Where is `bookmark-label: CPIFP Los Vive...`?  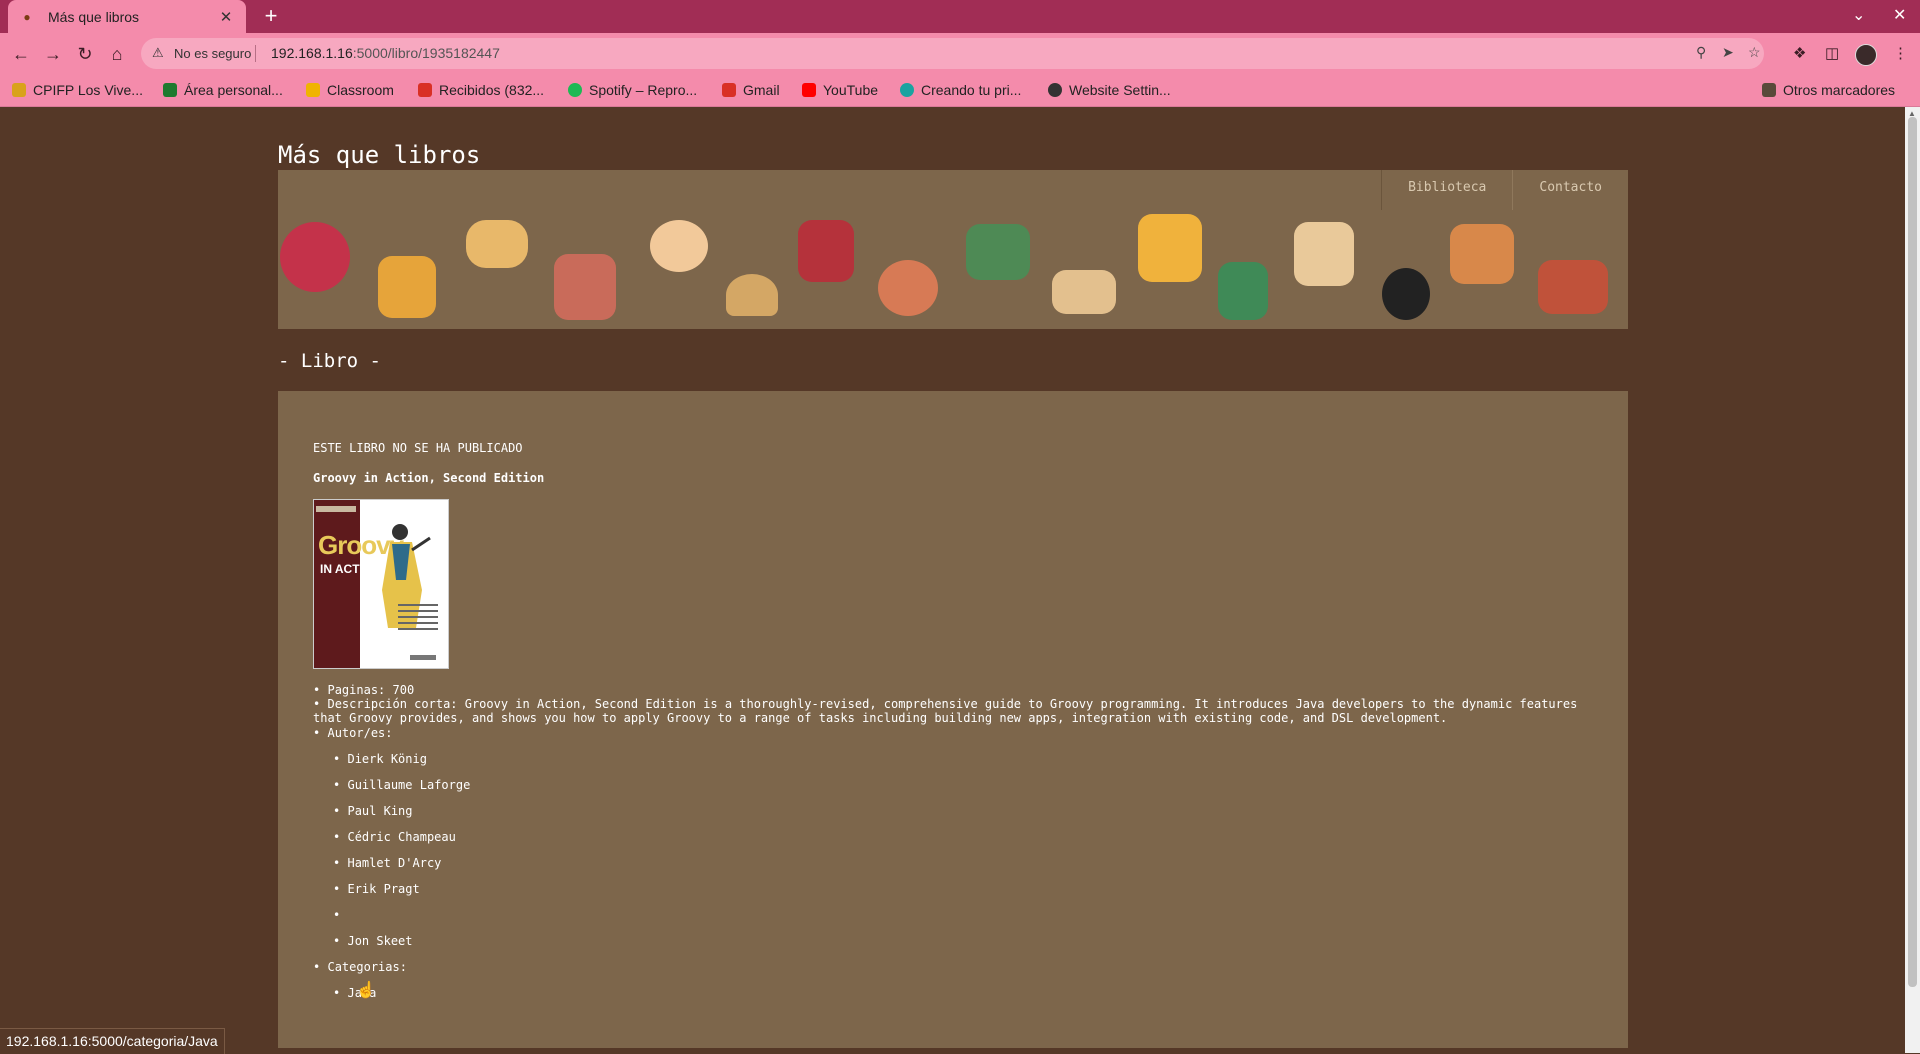
bookmark-label: CPIFP Los Vive... is located at coordinates (88, 90).